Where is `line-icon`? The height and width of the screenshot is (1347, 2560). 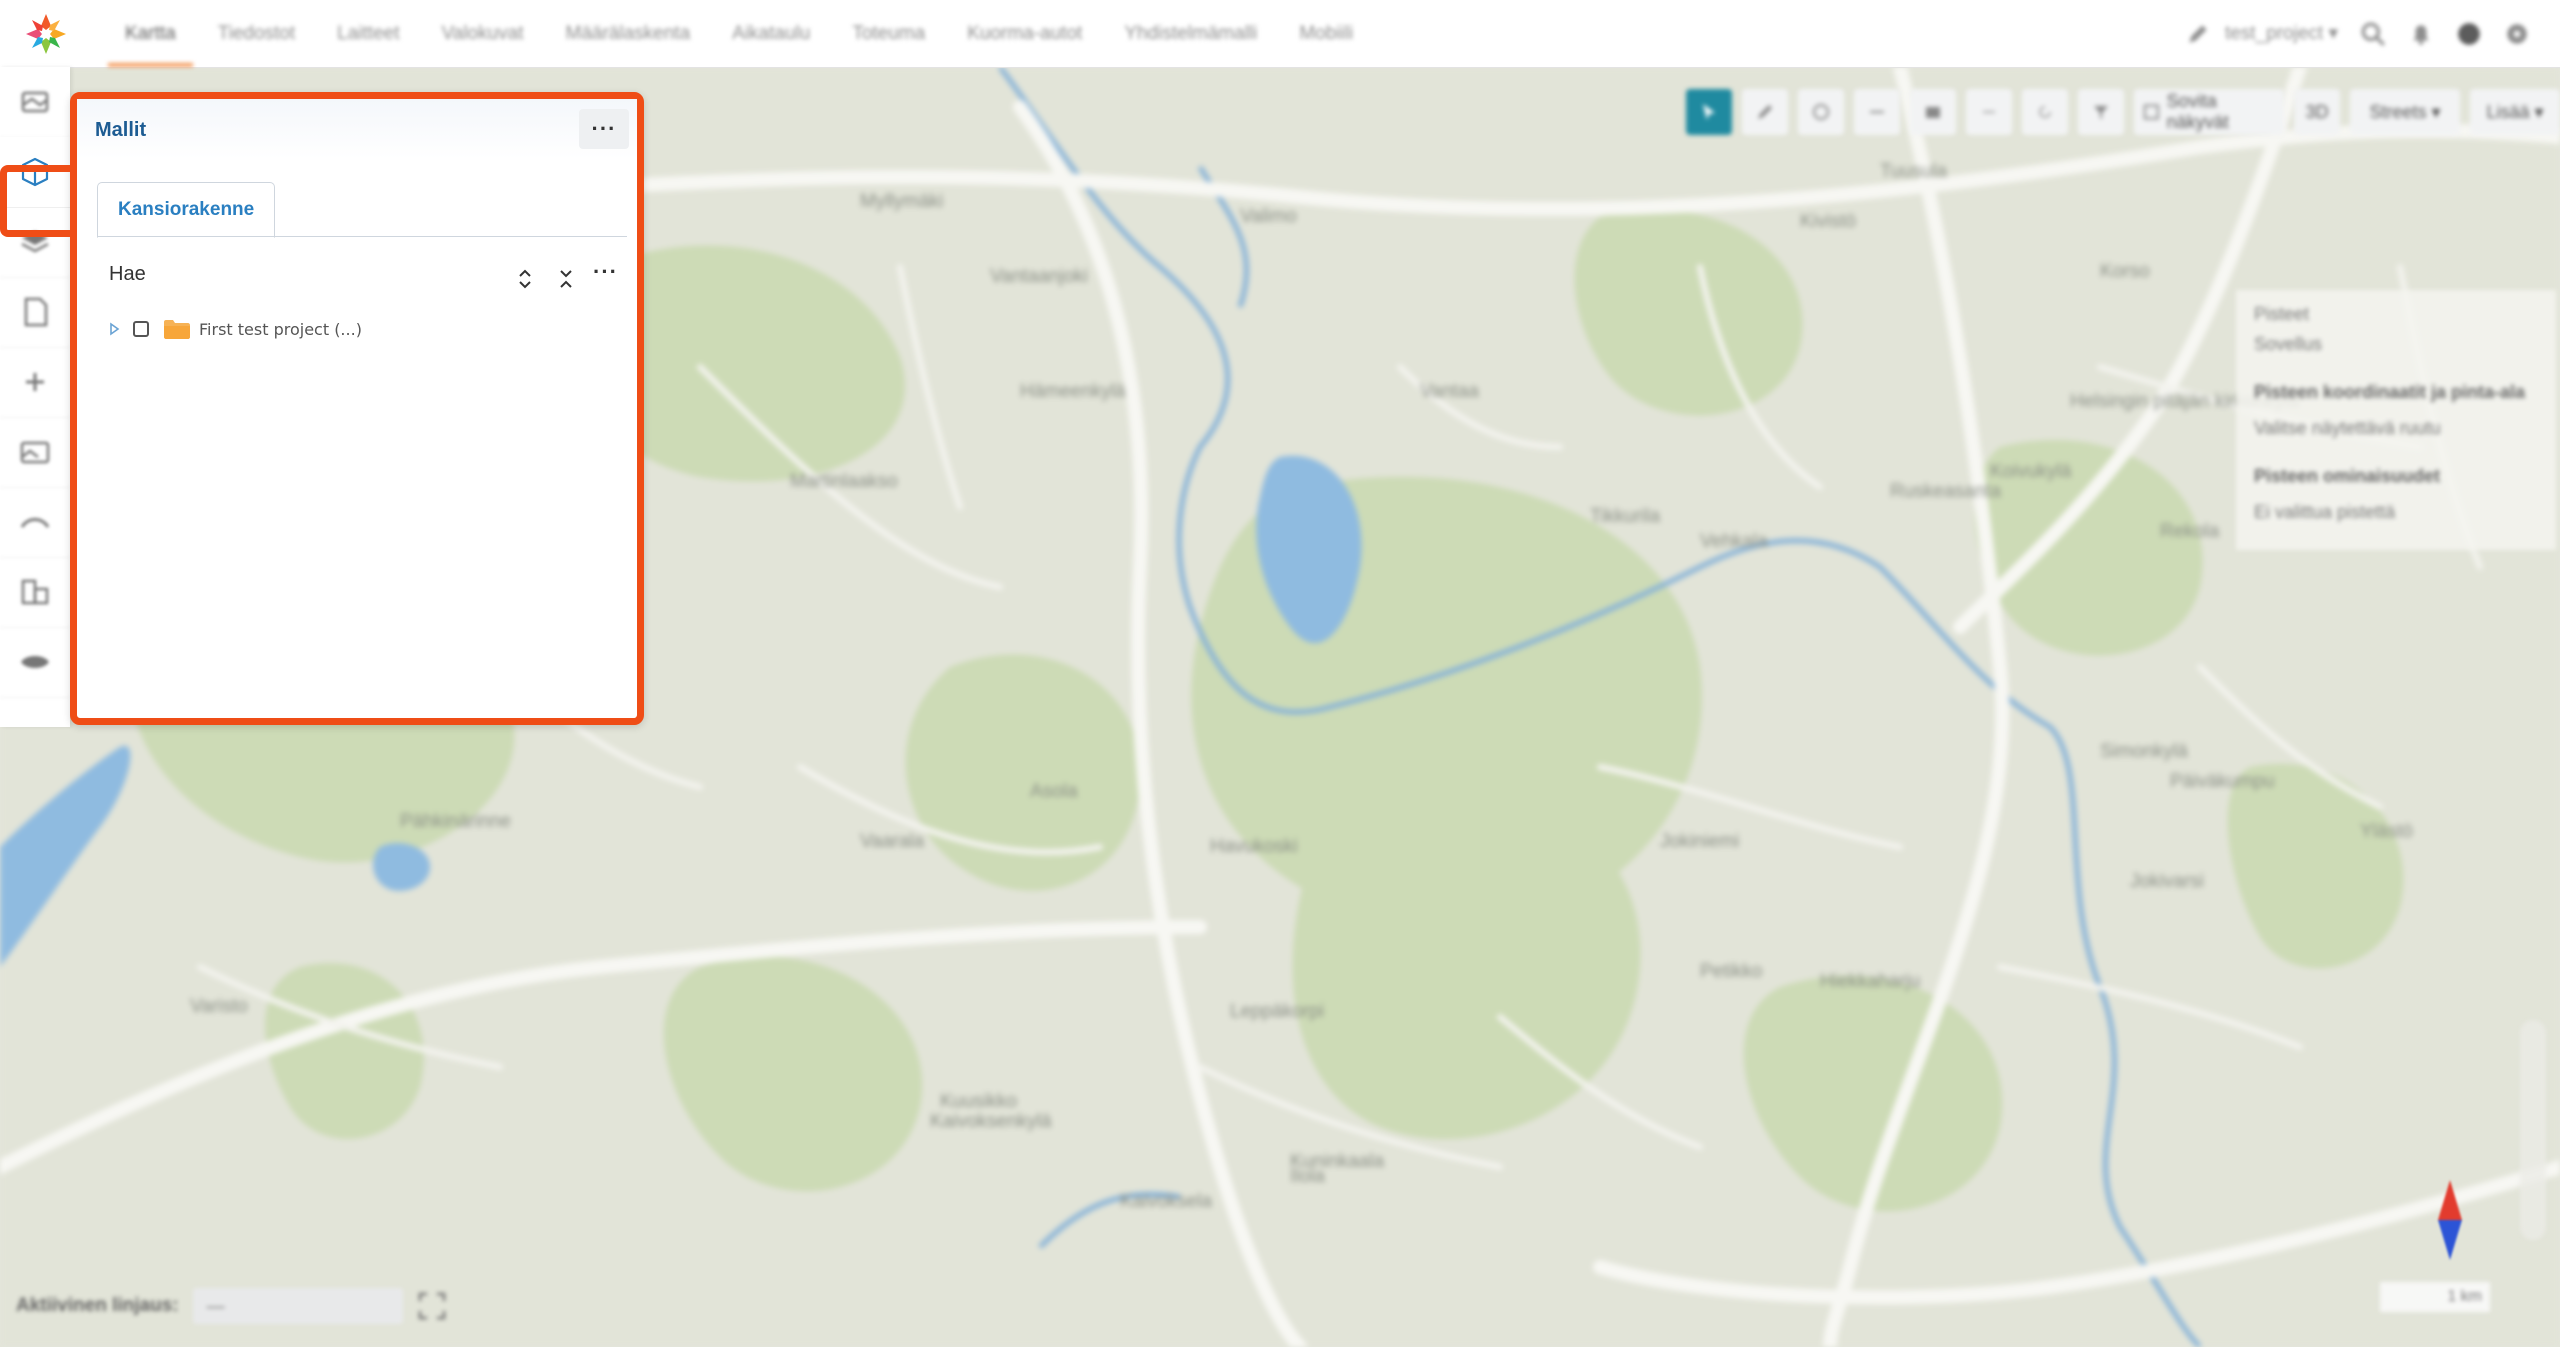
line-icon is located at coordinates (1877, 112).